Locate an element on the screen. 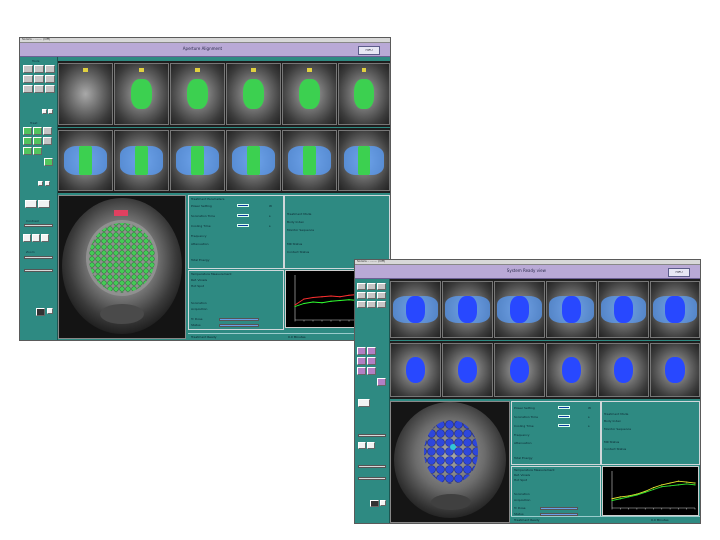 The width and height of the screenshot is (720, 540). status-label: Monitor Sequence is located at coordinates (618, 429).